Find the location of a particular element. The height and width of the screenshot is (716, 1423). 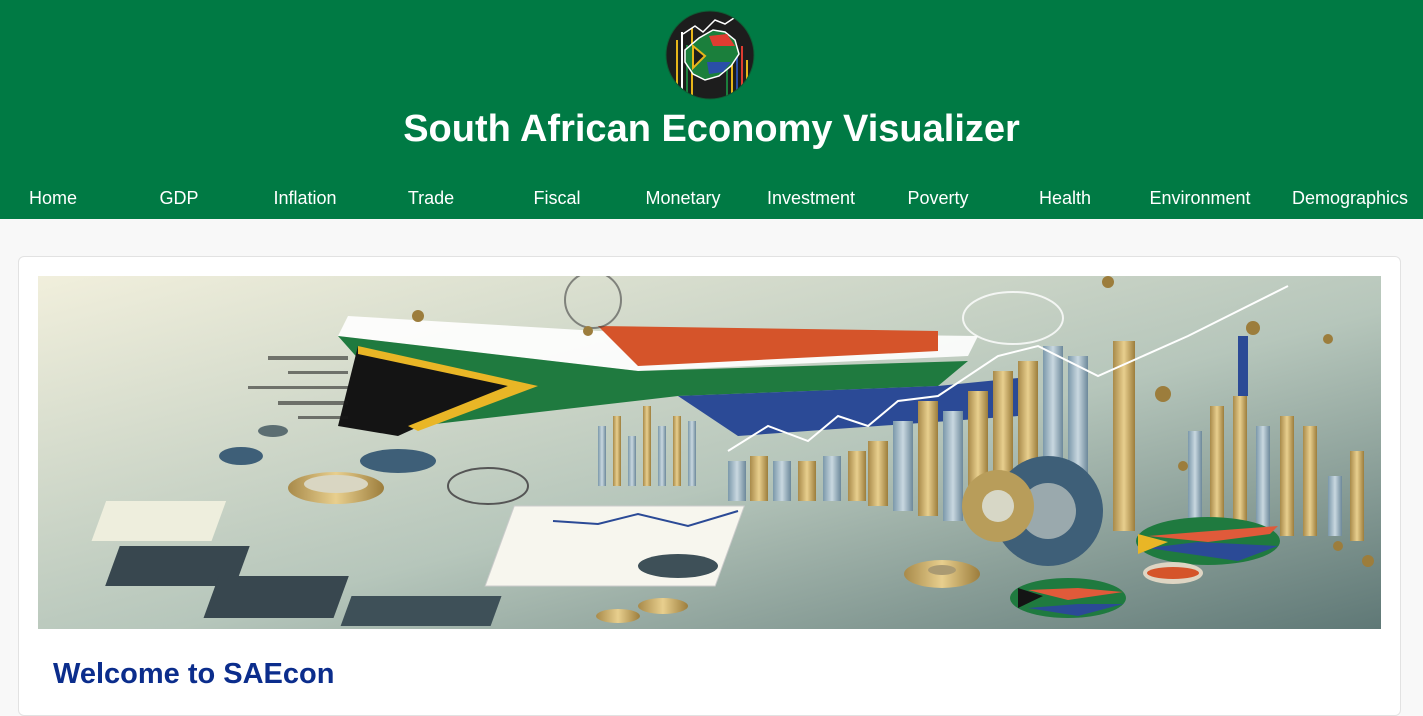

nav-item-home: Home is located at coordinates (53, 198).